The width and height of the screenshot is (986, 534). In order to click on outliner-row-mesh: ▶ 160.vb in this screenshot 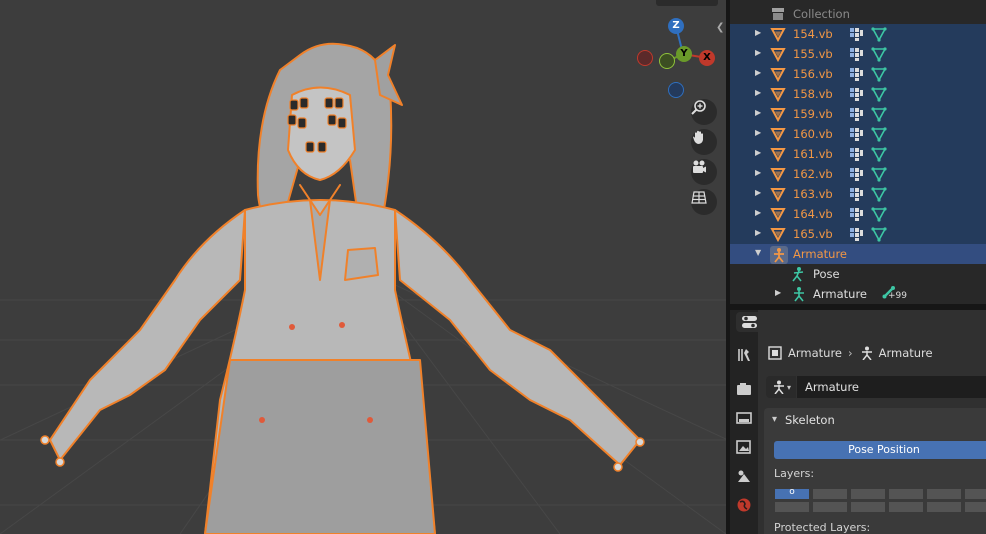, I will do `click(858, 134)`.